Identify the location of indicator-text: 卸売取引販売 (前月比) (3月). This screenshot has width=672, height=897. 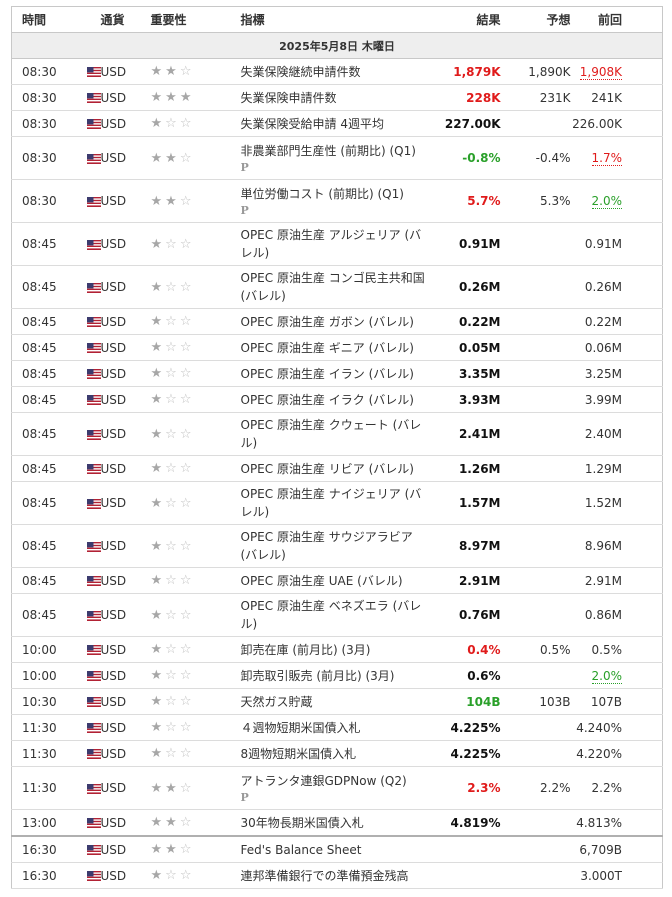
(318, 676).